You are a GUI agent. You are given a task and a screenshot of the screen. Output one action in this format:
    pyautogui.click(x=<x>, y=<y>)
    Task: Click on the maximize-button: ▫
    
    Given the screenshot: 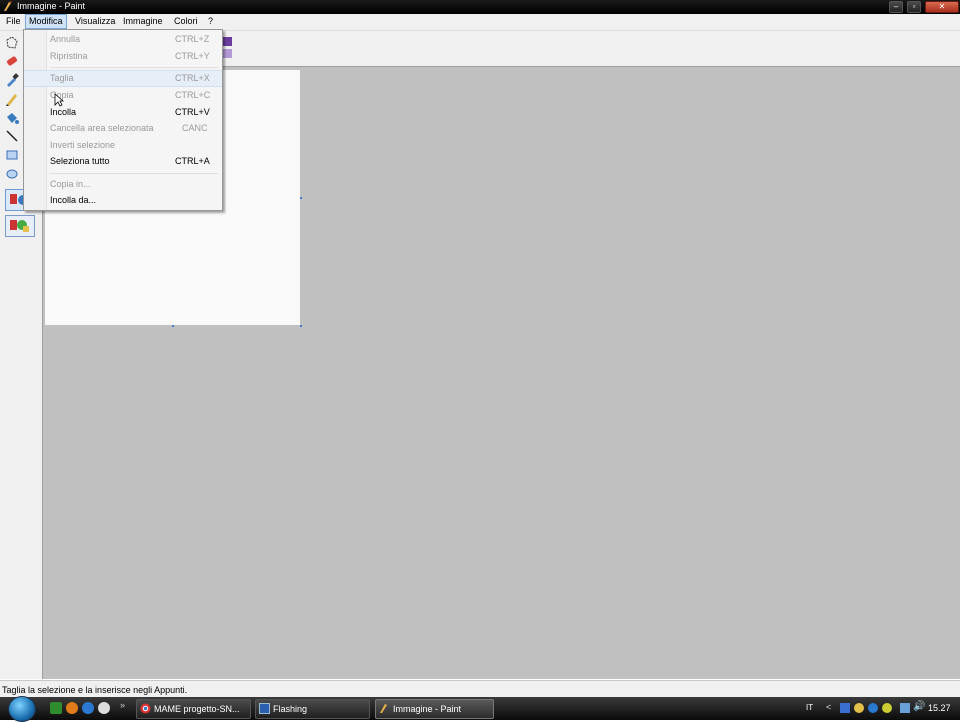 What is the action you would take?
    pyautogui.click(x=914, y=7)
    